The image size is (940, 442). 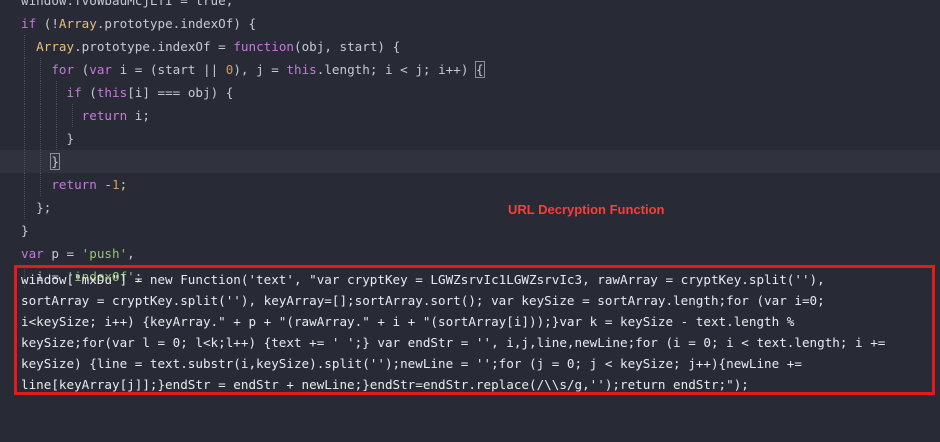 What do you see at coordinates (470, 184) in the screenshot?
I see `code-line: return -1;` at bounding box center [470, 184].